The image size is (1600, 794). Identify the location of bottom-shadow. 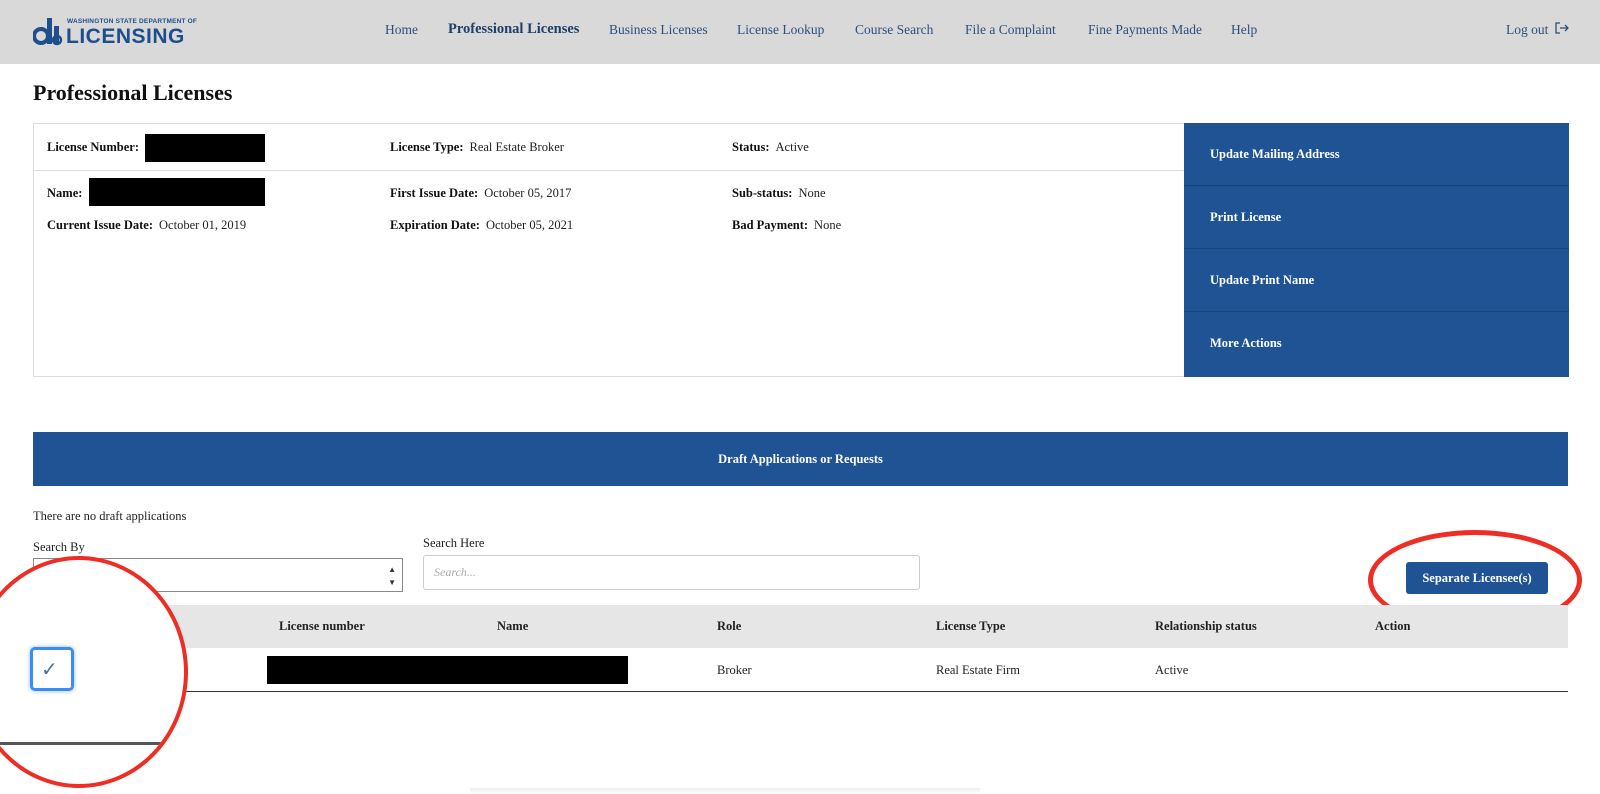
(725, 791).